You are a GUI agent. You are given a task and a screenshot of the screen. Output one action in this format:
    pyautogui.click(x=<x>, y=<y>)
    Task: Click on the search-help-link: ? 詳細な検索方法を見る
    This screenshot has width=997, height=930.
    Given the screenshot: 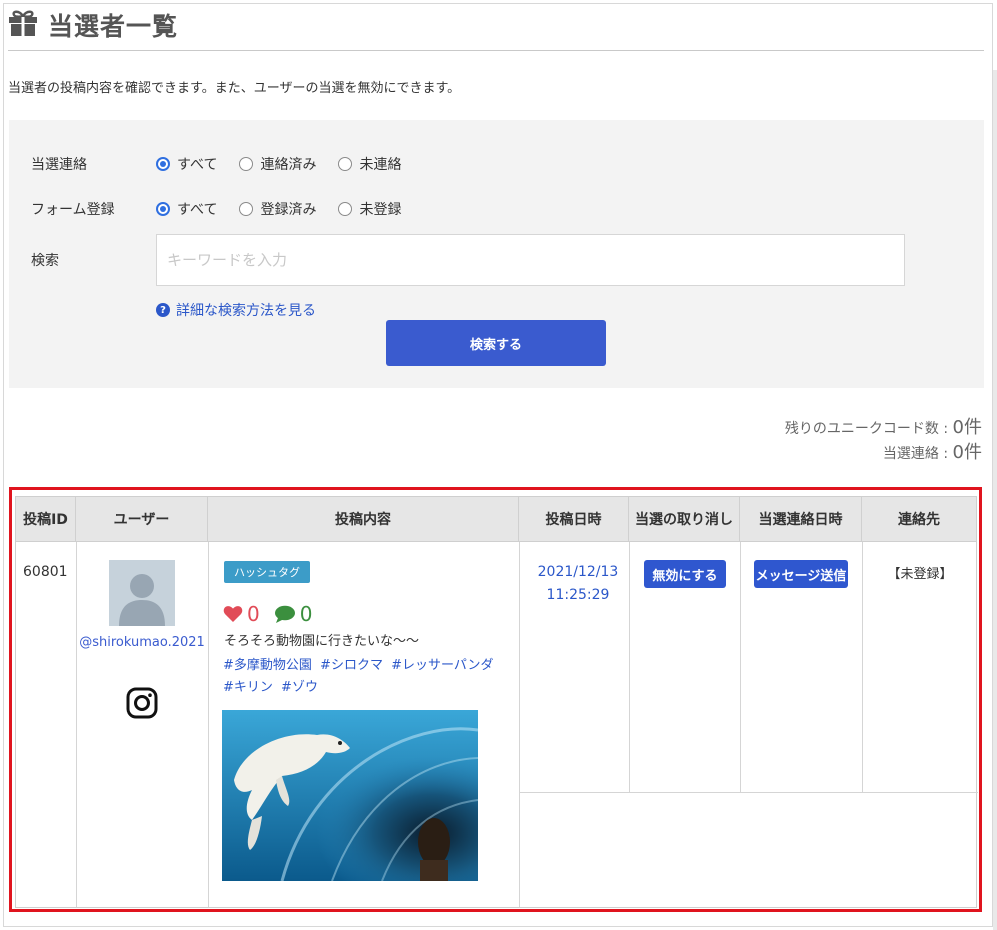 What is the action you would take?
    pyautogui.click(x=236, y=310)
    